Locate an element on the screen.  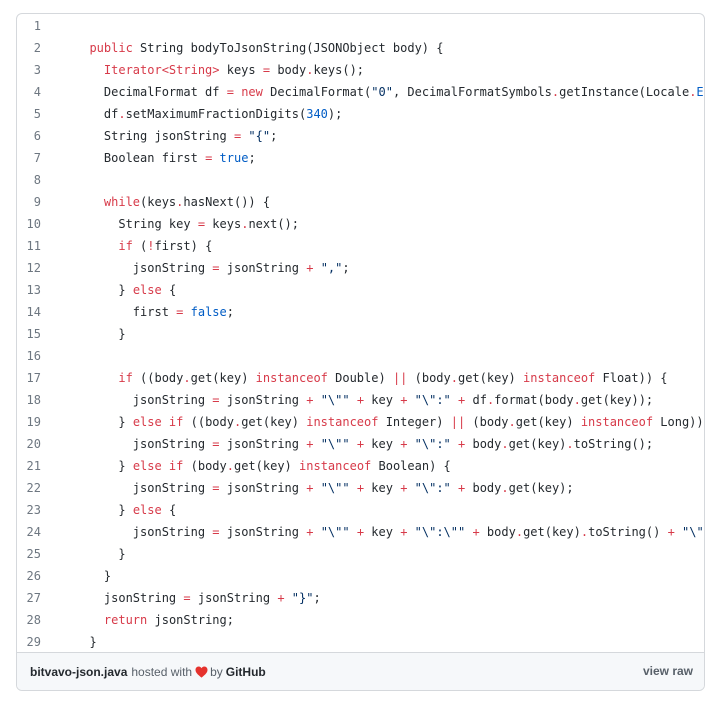
code-token: jsonString; is located at coordinates (190, 620).